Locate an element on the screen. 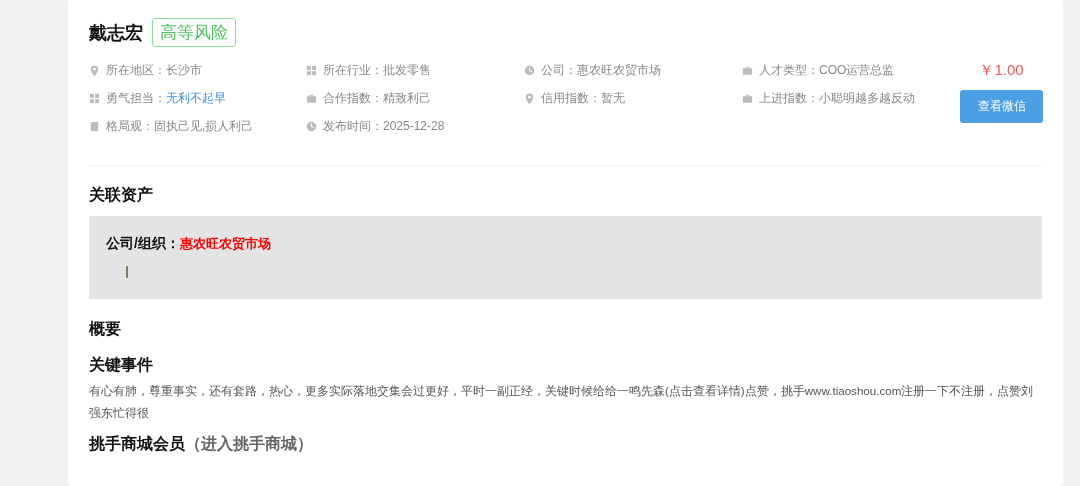 This screenshot has height=486, width=1080. event-description: 有心有肺，尊重事实，还有套路，热心，更多实际落地交集会过更好，平时一副正经，关键时候给给一鸣先森(点击查看详情)点赞，挑手www.tiaoshou.com注册一下不注册，点赞刘强东忙得很 is located at coordinates (562, 402).